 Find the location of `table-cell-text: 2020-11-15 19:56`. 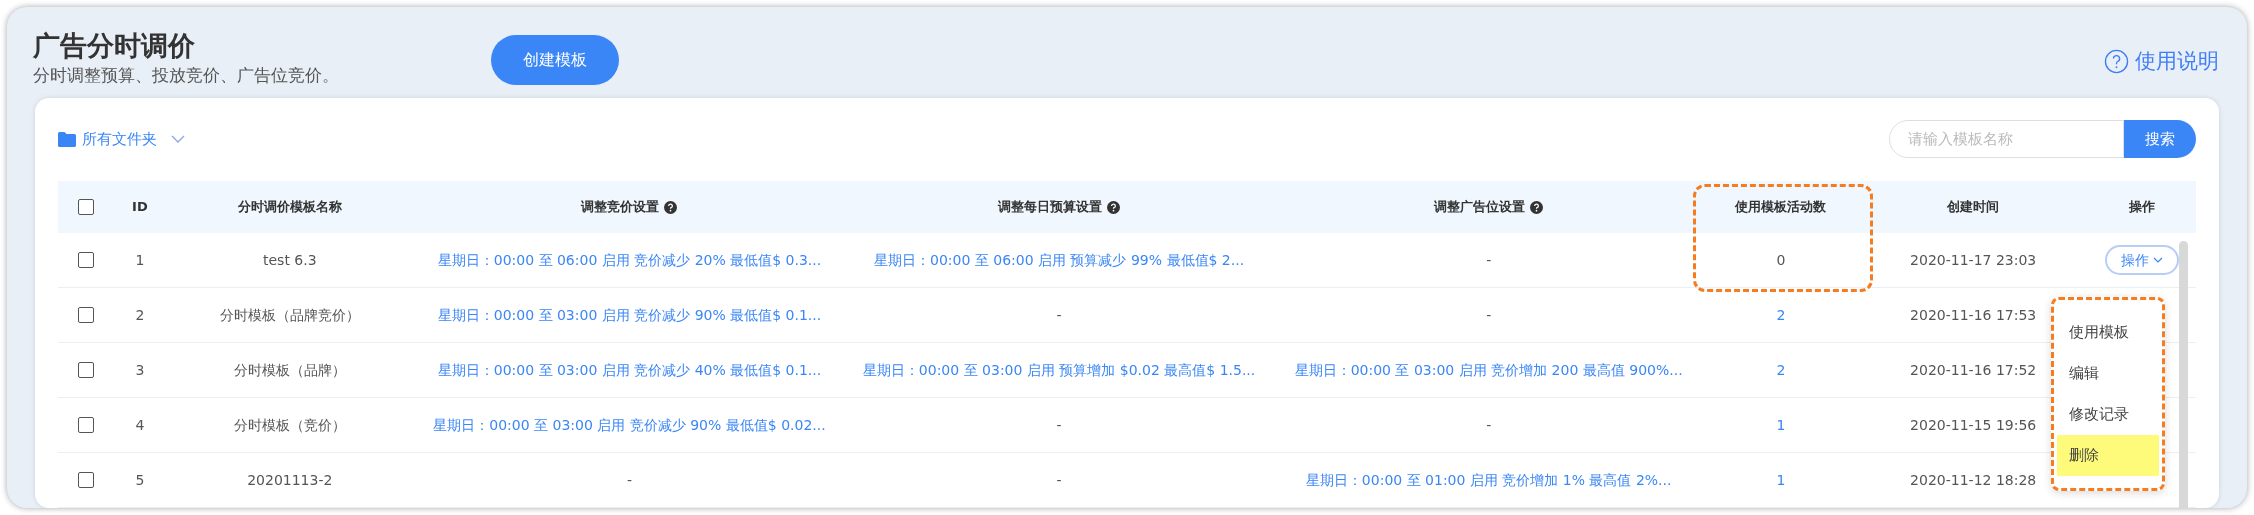

table-cell-text: 2020-11-15 19:56 is located at coordinates (1973, 425).